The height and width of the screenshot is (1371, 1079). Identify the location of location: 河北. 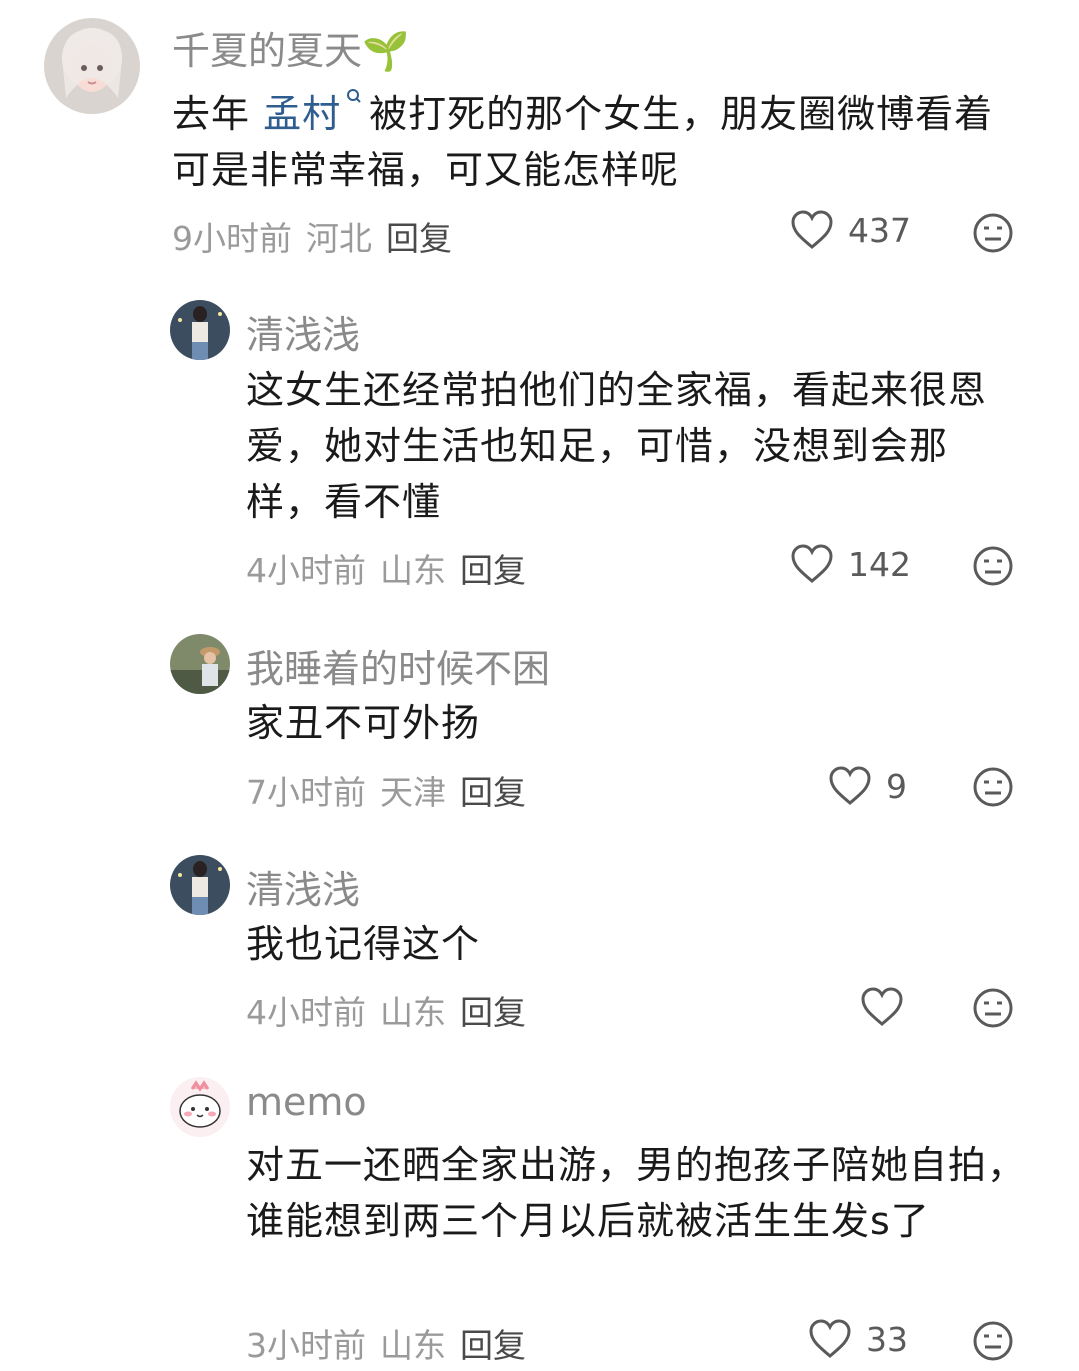
(339, 238).